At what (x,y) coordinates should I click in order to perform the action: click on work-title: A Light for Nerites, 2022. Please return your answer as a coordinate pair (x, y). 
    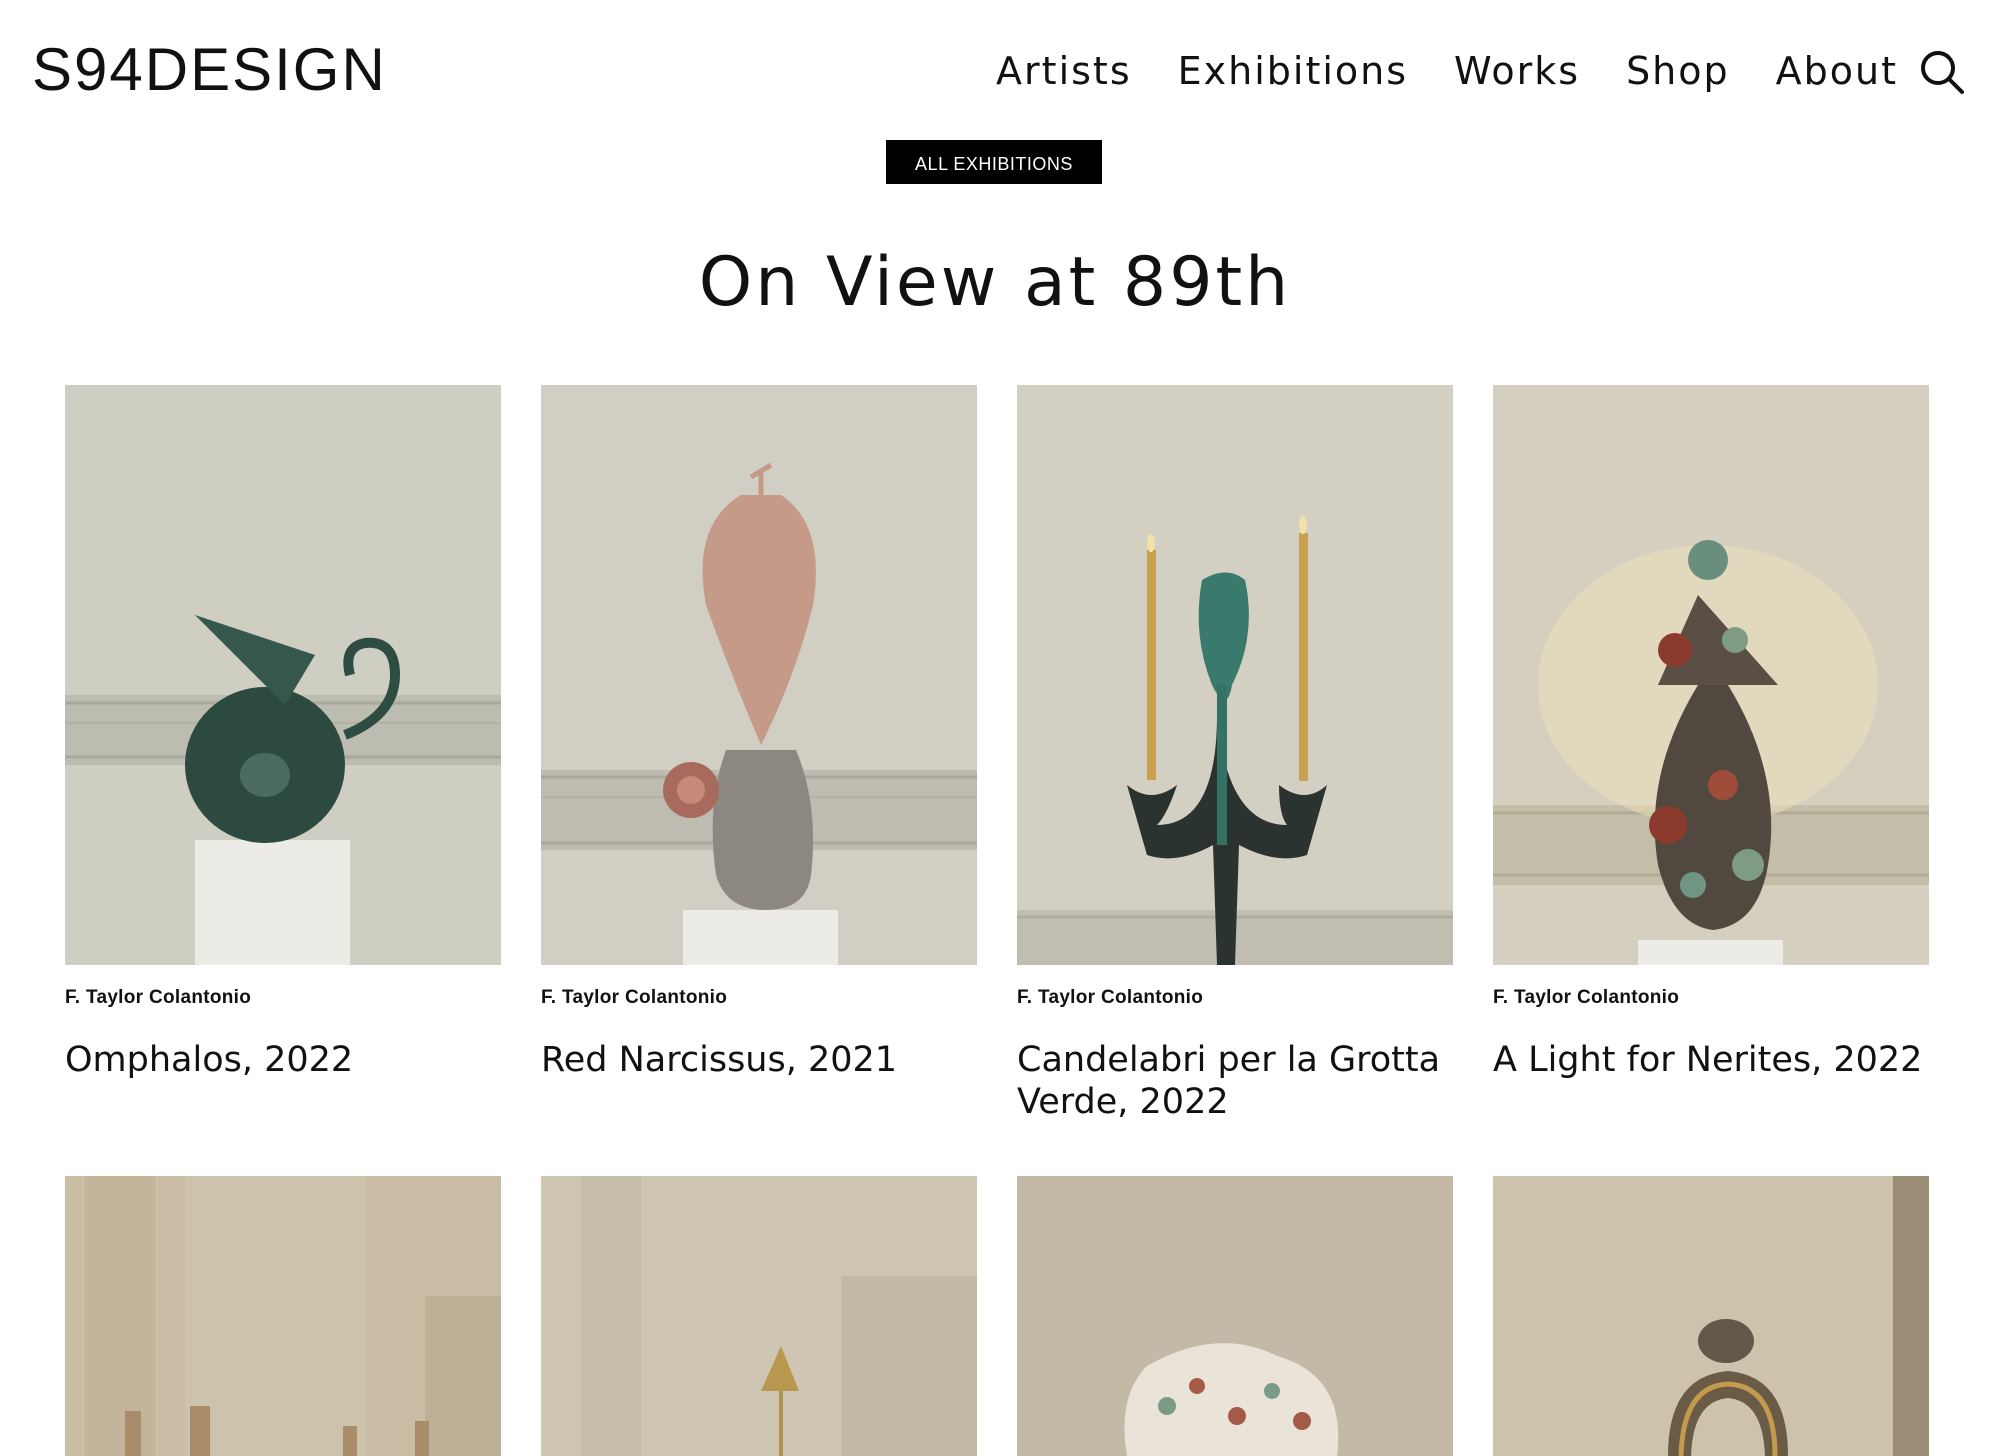
    Looking at the image, I should click on (1711, 1060).